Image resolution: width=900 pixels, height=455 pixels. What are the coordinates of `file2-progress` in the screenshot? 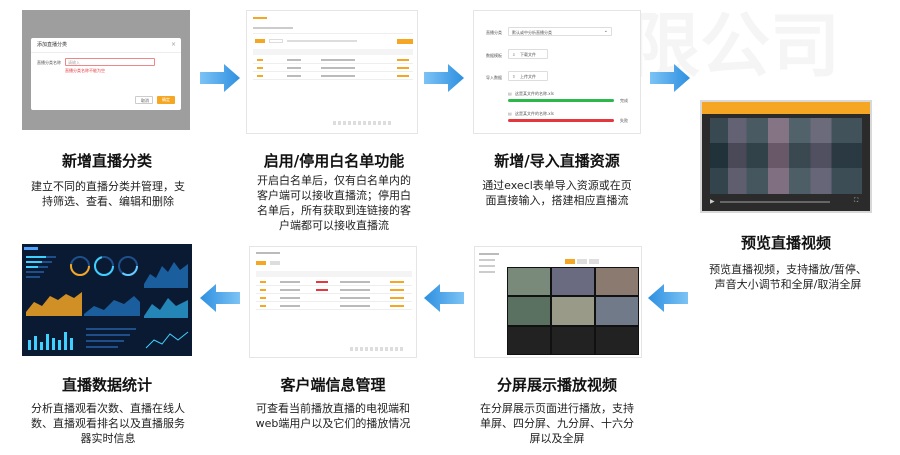 It's located at (561, 120).